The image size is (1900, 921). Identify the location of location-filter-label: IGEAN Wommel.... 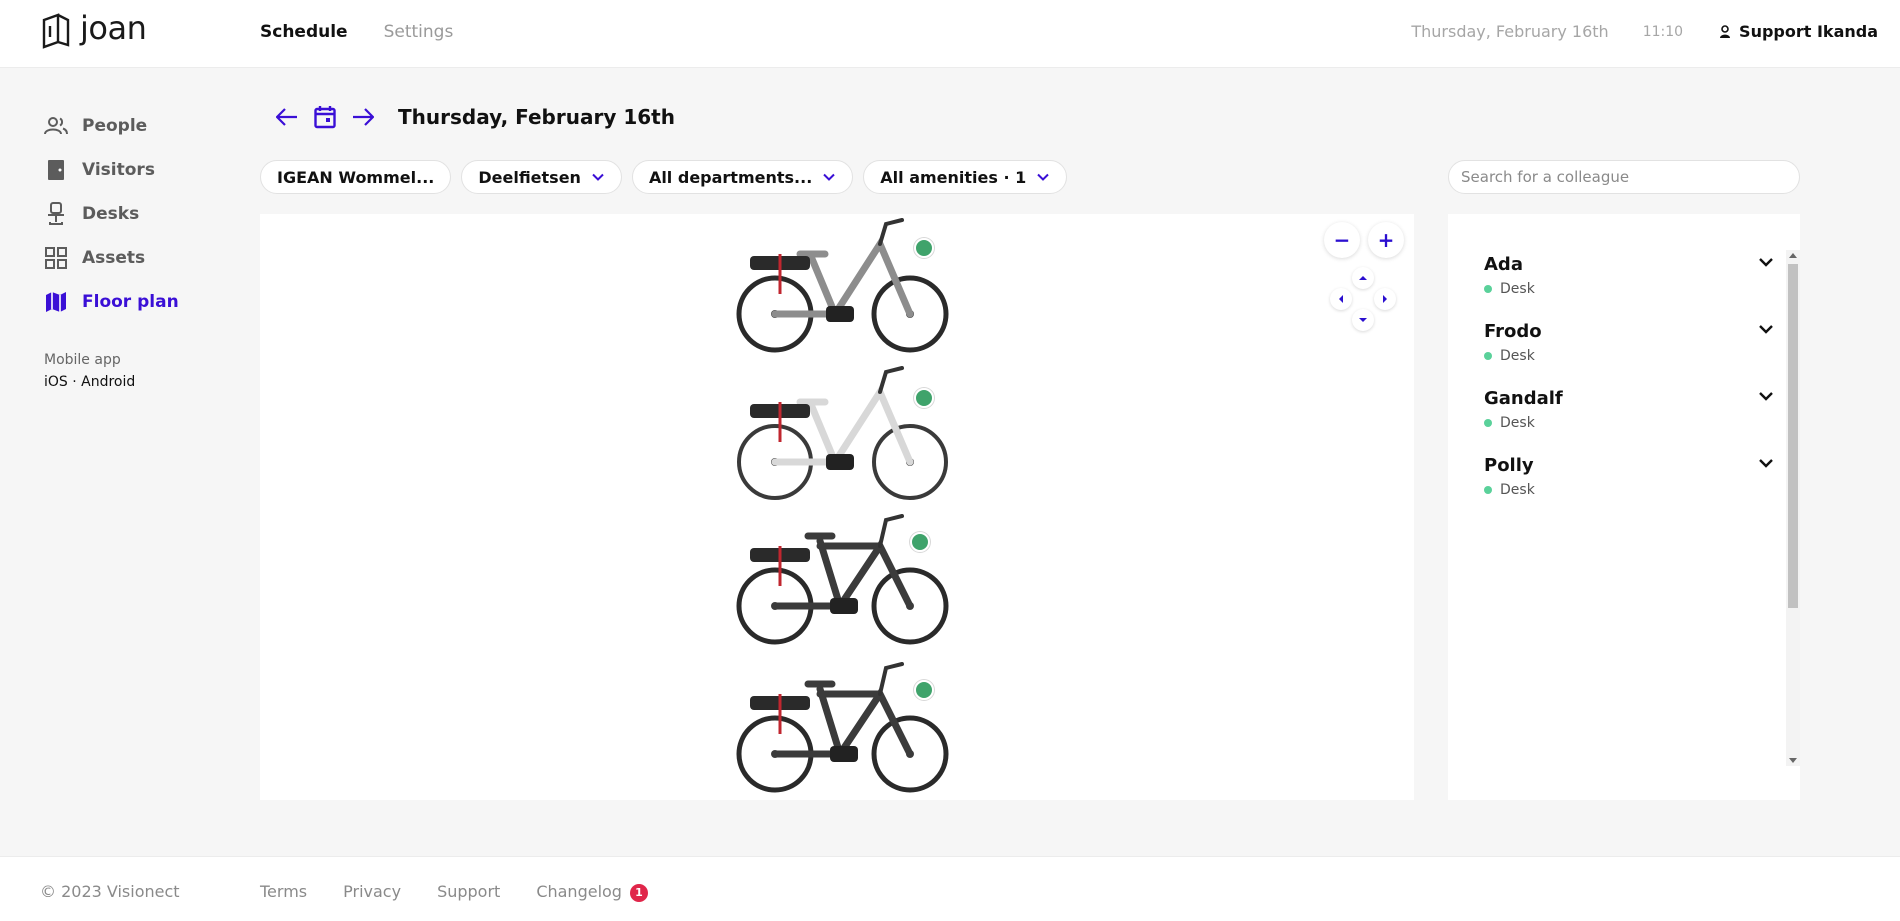
(356, 177).